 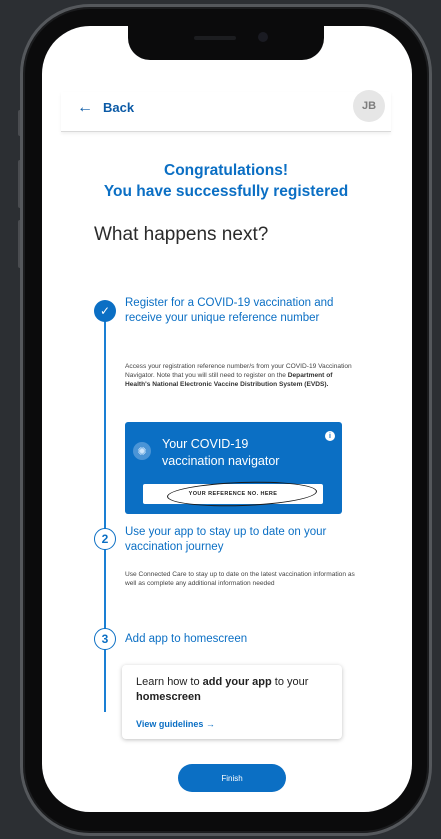 I want to click on back-button: ← Back, so click(x=106, y=107).